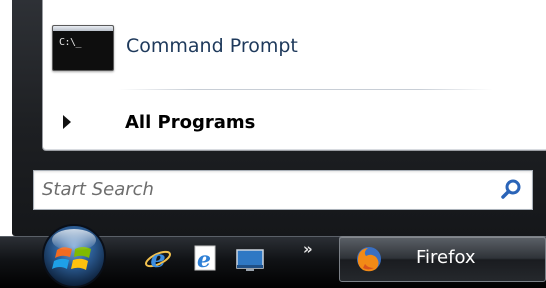 The width and height of the screenshot is (546, 288). What do you see at coordinates (83, 48) in the screenshot?
I see `command-prompt-icon: C:\_` at bounding box center [83, 48].